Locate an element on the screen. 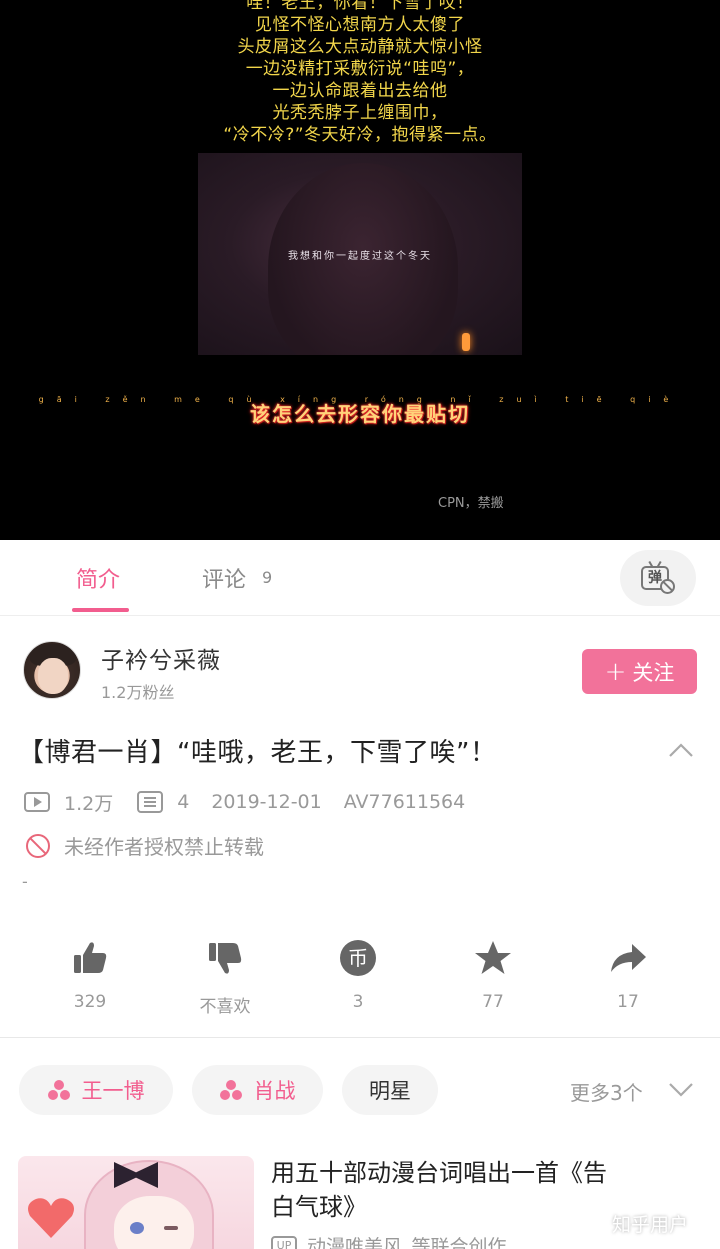  lyric-line: “冷不冷?”冬天好冷，抱得紧一点。 is located at coordinates (360, 135).